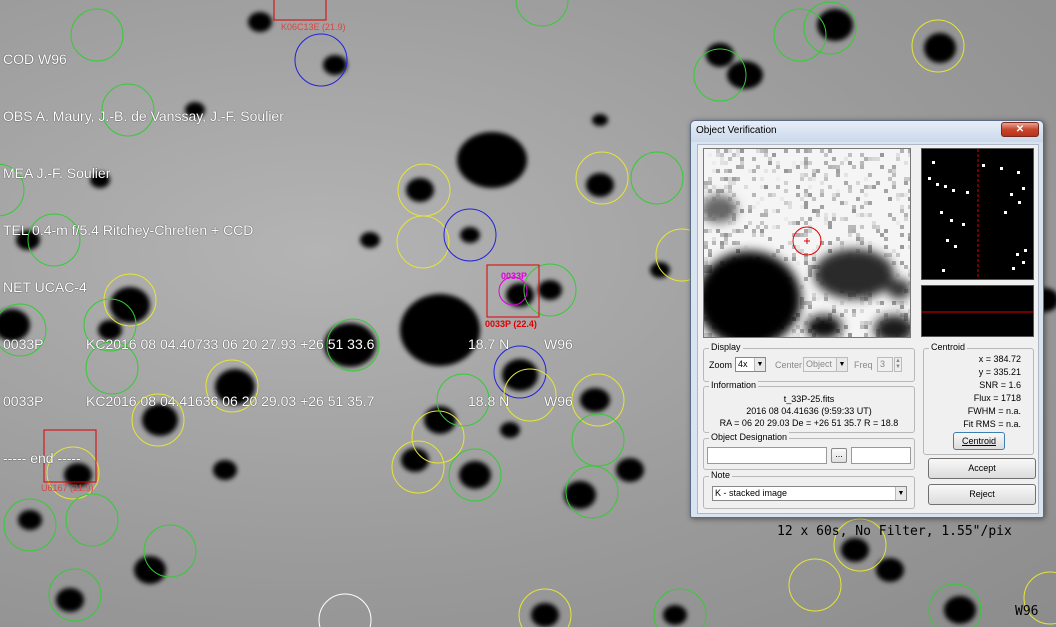 This screenshot has width=1056, height=627. Describe the element at coordinates (789, 365) in the screenshot. I see `center-label: Center` at that location.